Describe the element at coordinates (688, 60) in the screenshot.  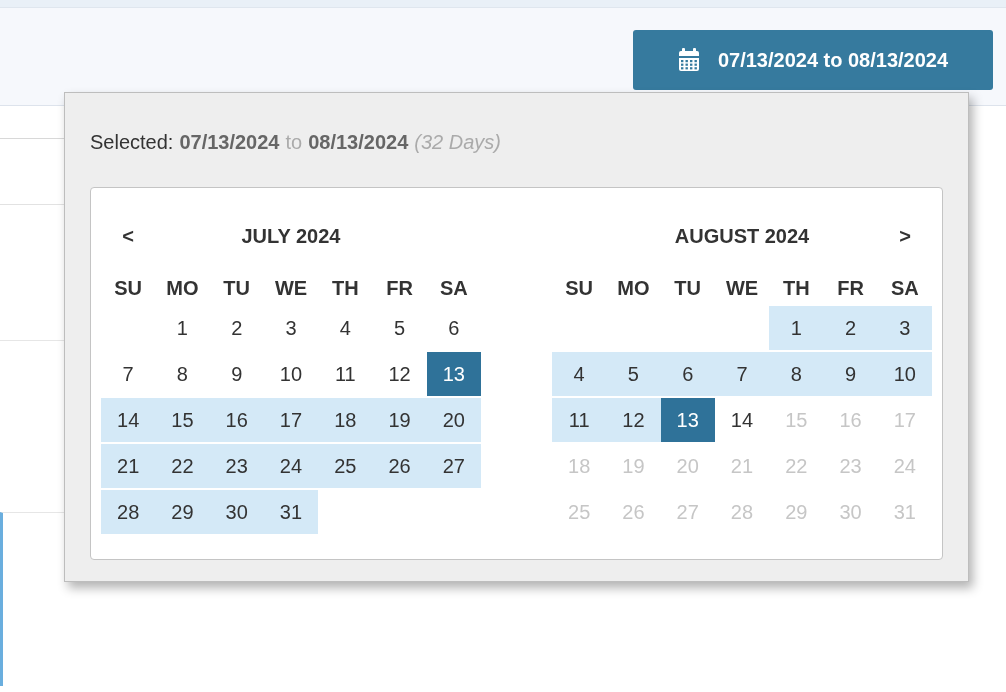
I see `calendar-icon` at that location.